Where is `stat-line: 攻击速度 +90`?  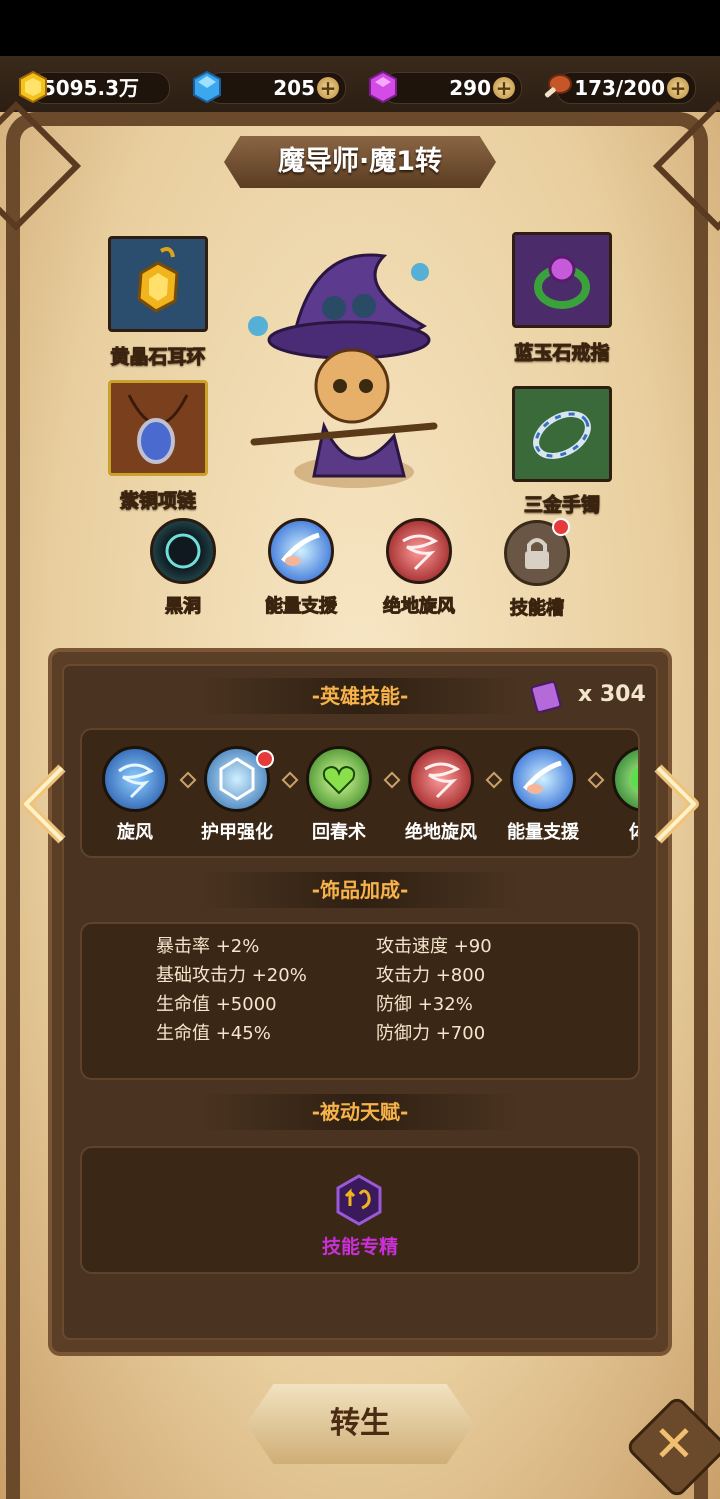 stat-line: 攻击速度 +90 is located at coordinates (434, 946).